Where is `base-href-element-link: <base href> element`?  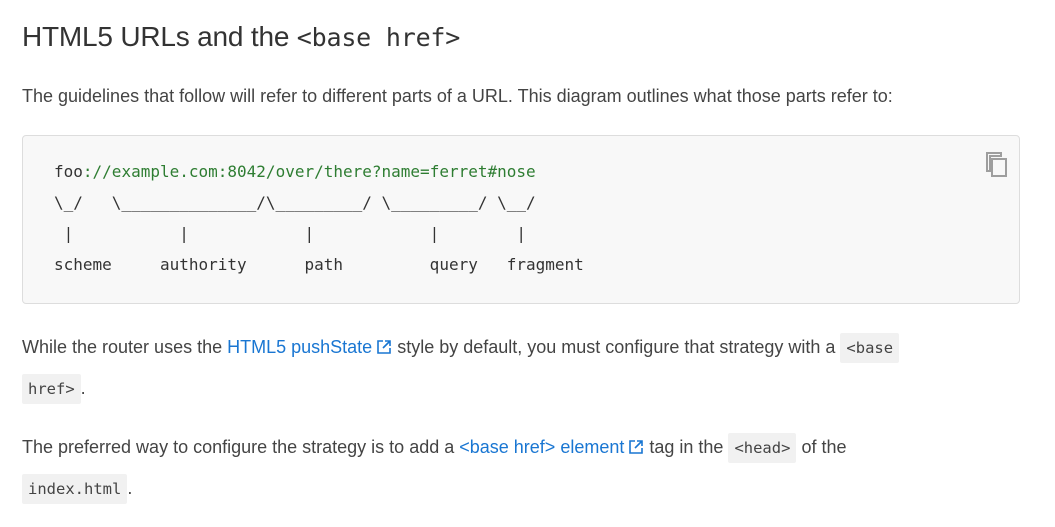
base-href-element-link: <base href> element is located at coordinates (551, 447).